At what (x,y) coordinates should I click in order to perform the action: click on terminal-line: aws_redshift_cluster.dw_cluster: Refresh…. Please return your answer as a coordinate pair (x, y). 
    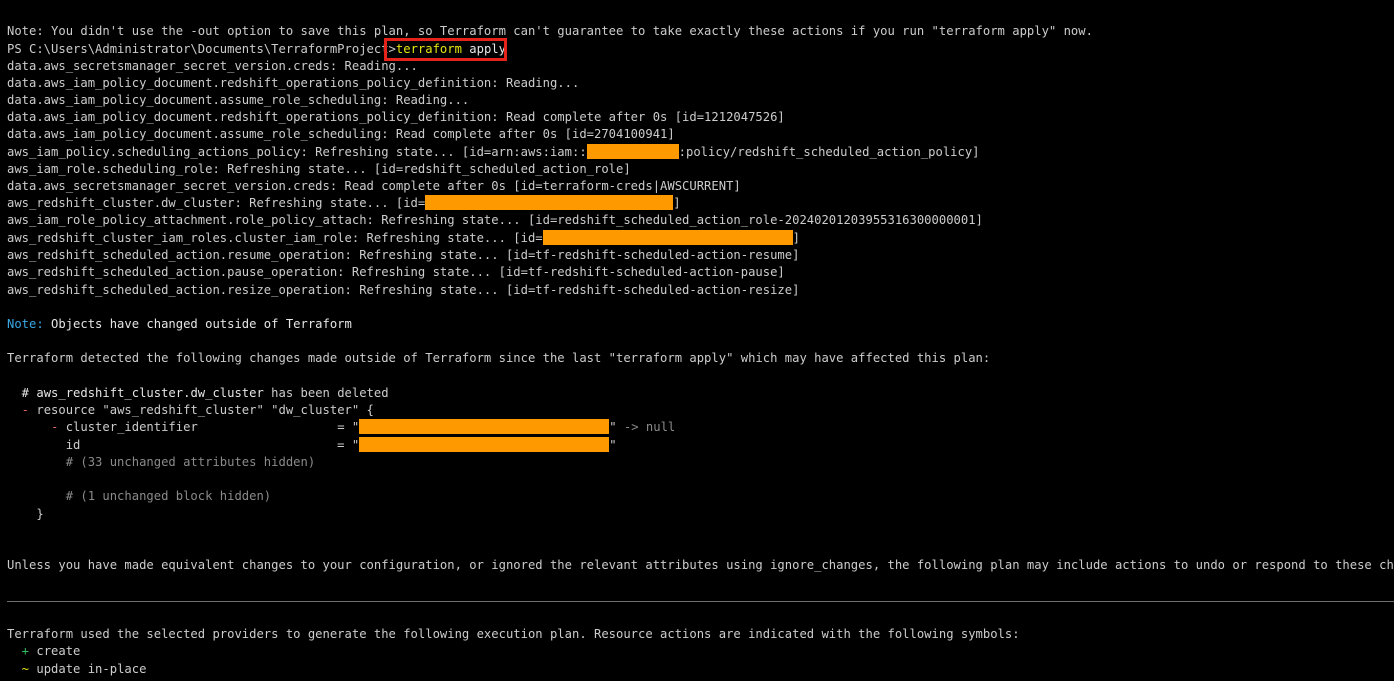
    Looking at the image, I should click on (344, 203).